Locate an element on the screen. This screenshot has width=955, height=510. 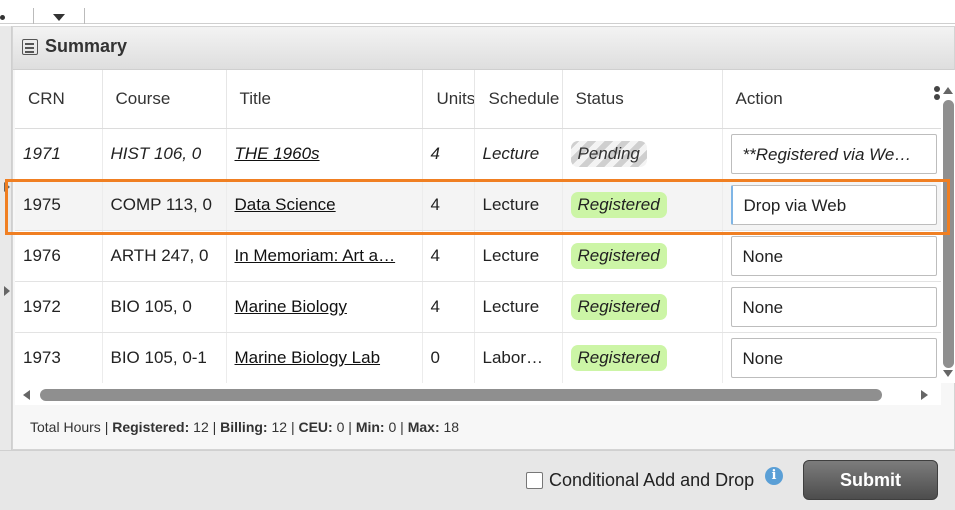
column-header-units: Units is located at coordinates (448, 99).